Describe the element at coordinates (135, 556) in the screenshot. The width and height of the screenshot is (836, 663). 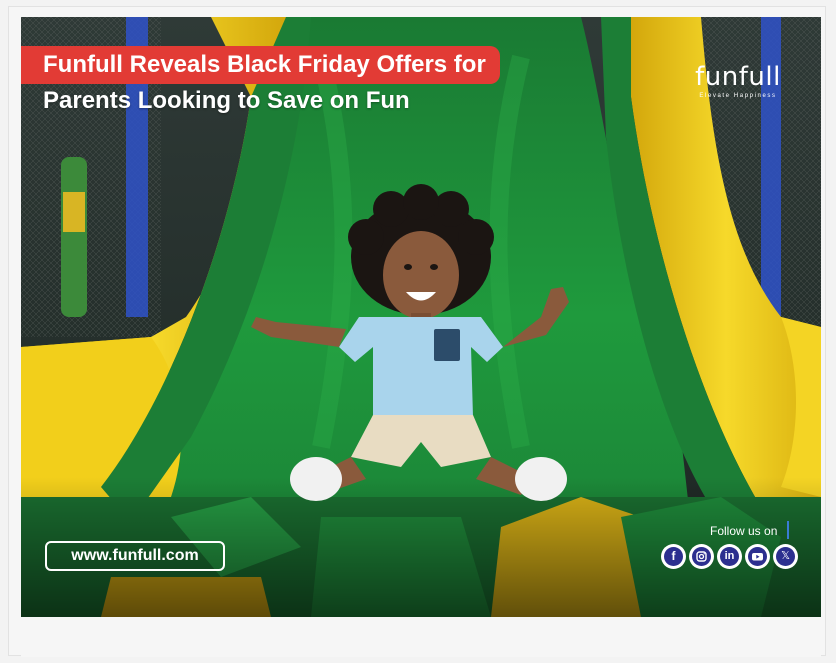
I see `website-link: www.funfull.com` at that location.